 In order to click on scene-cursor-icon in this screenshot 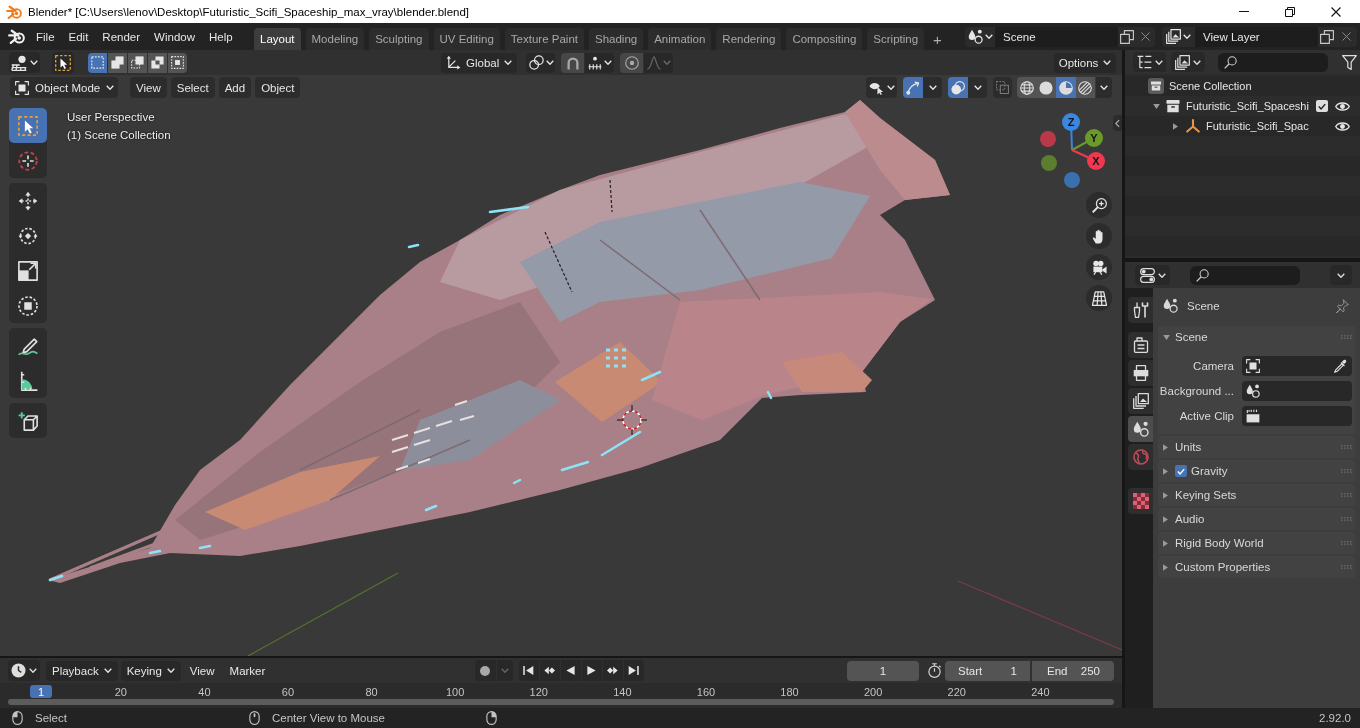, I will do `click(632, 420)`.